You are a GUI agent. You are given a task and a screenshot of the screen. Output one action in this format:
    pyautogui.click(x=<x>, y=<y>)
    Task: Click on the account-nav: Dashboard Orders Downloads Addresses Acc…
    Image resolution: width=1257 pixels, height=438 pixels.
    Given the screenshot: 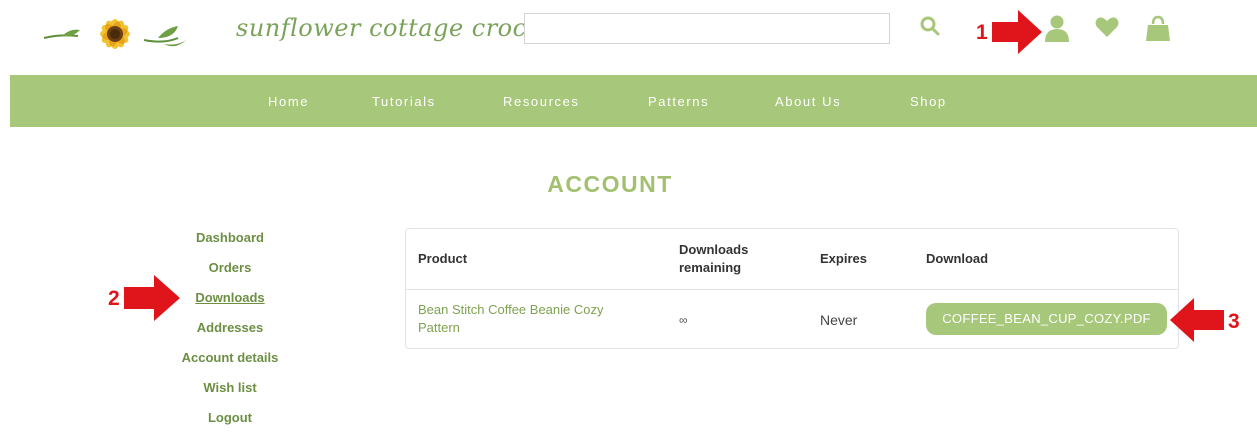 What is the action you would take?
    pyautogui.click(x=230, y=333)
    